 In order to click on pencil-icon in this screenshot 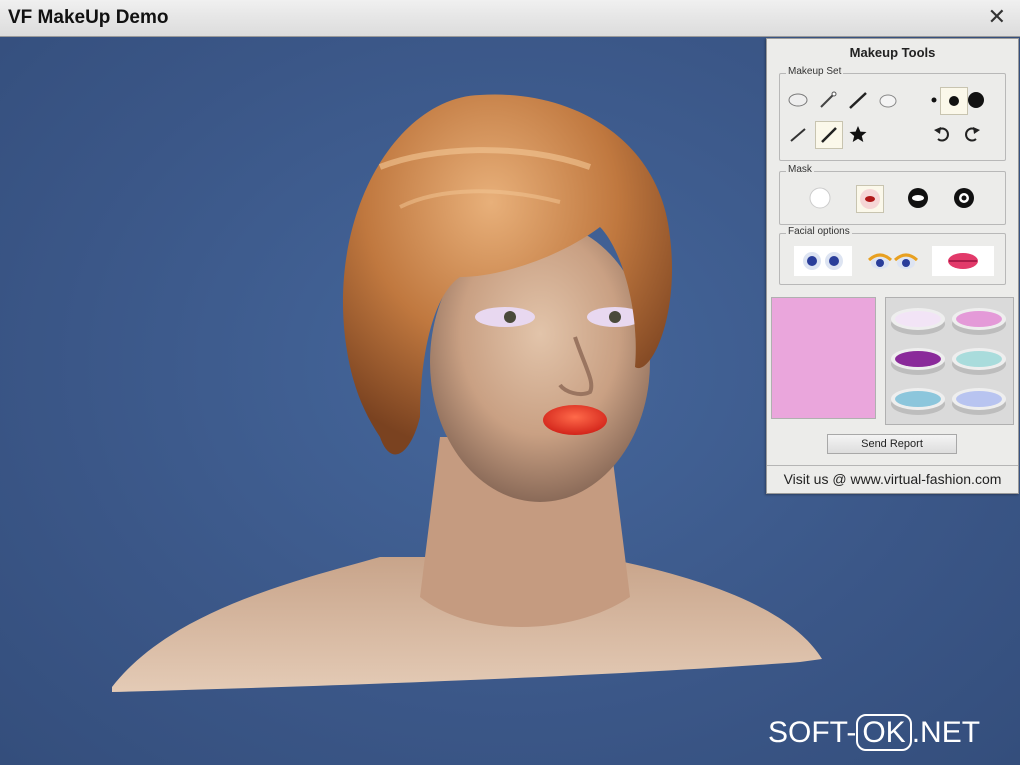, I will do `click(858, 100)`.